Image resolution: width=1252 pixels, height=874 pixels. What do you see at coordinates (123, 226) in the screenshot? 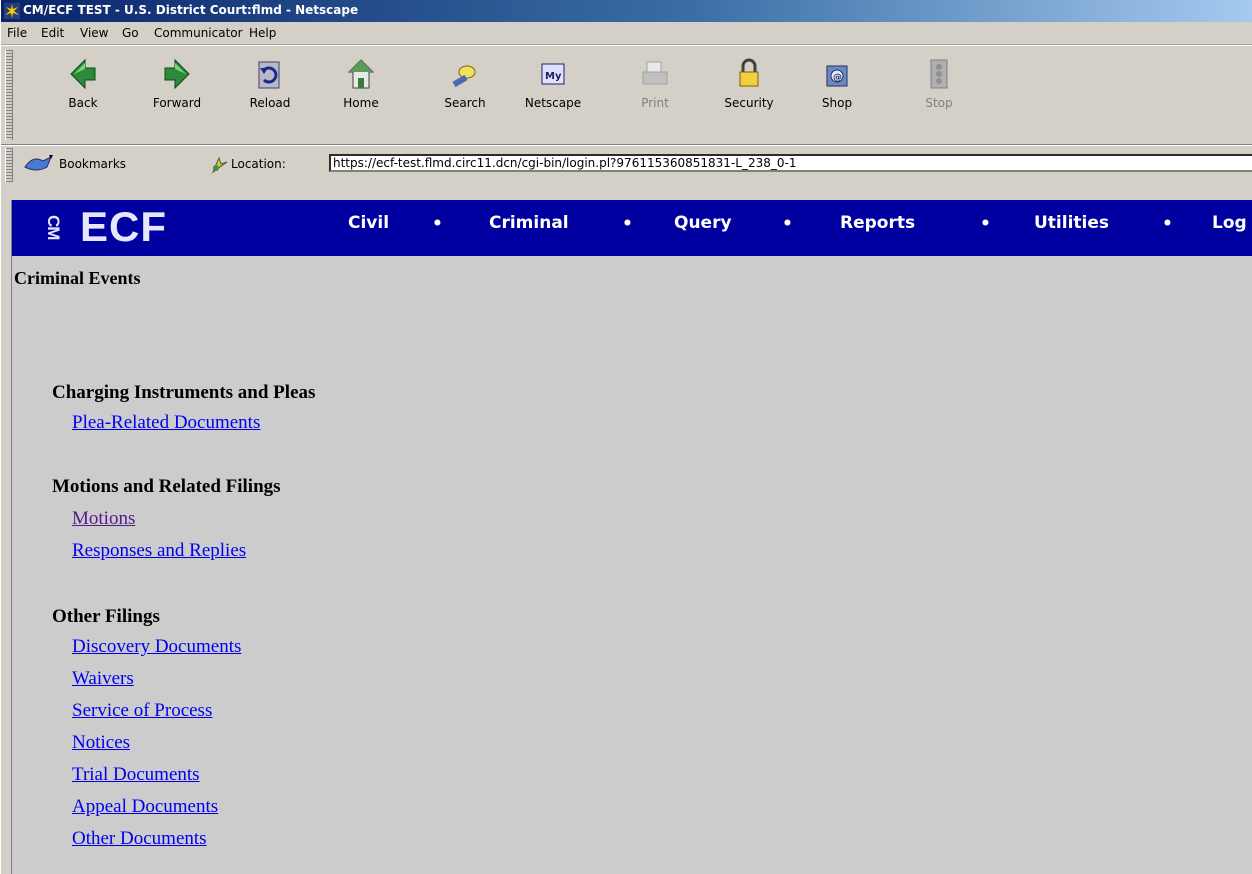
I see `logo-ecf-text: ECF` at bounding box center [123, 226].